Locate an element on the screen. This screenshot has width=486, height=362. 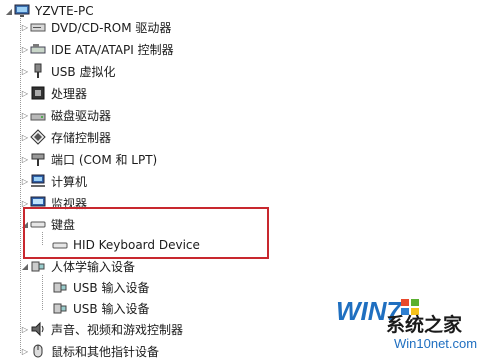
tree-item-sound: ▷ 声音、视频和游戏控制器 is located at coordinates (101, 329).